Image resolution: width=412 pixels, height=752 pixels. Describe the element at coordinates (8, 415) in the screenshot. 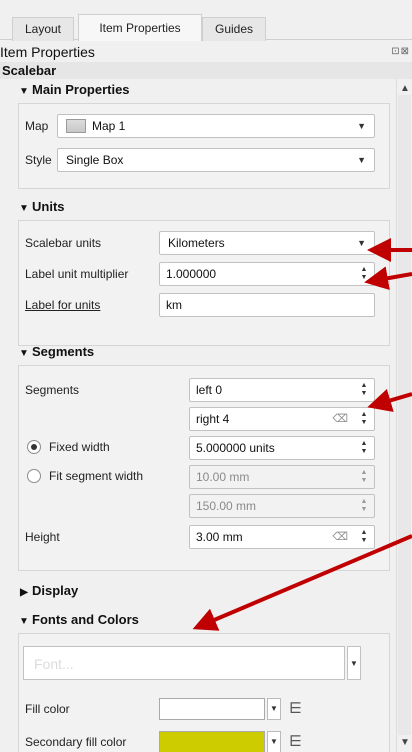

I see `left-margin` at that location.